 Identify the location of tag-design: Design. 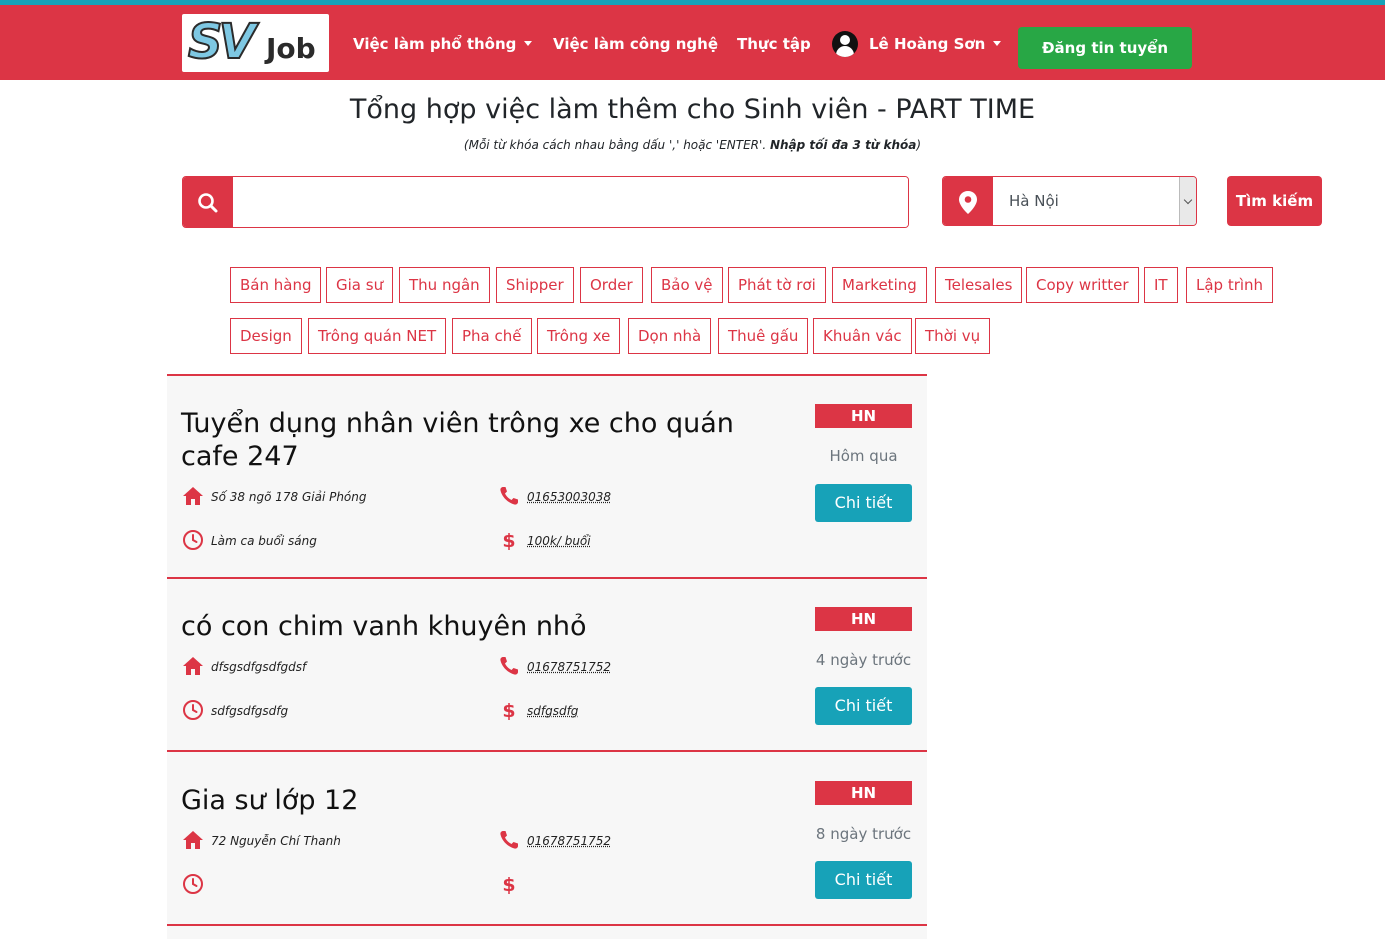
(266, 336).